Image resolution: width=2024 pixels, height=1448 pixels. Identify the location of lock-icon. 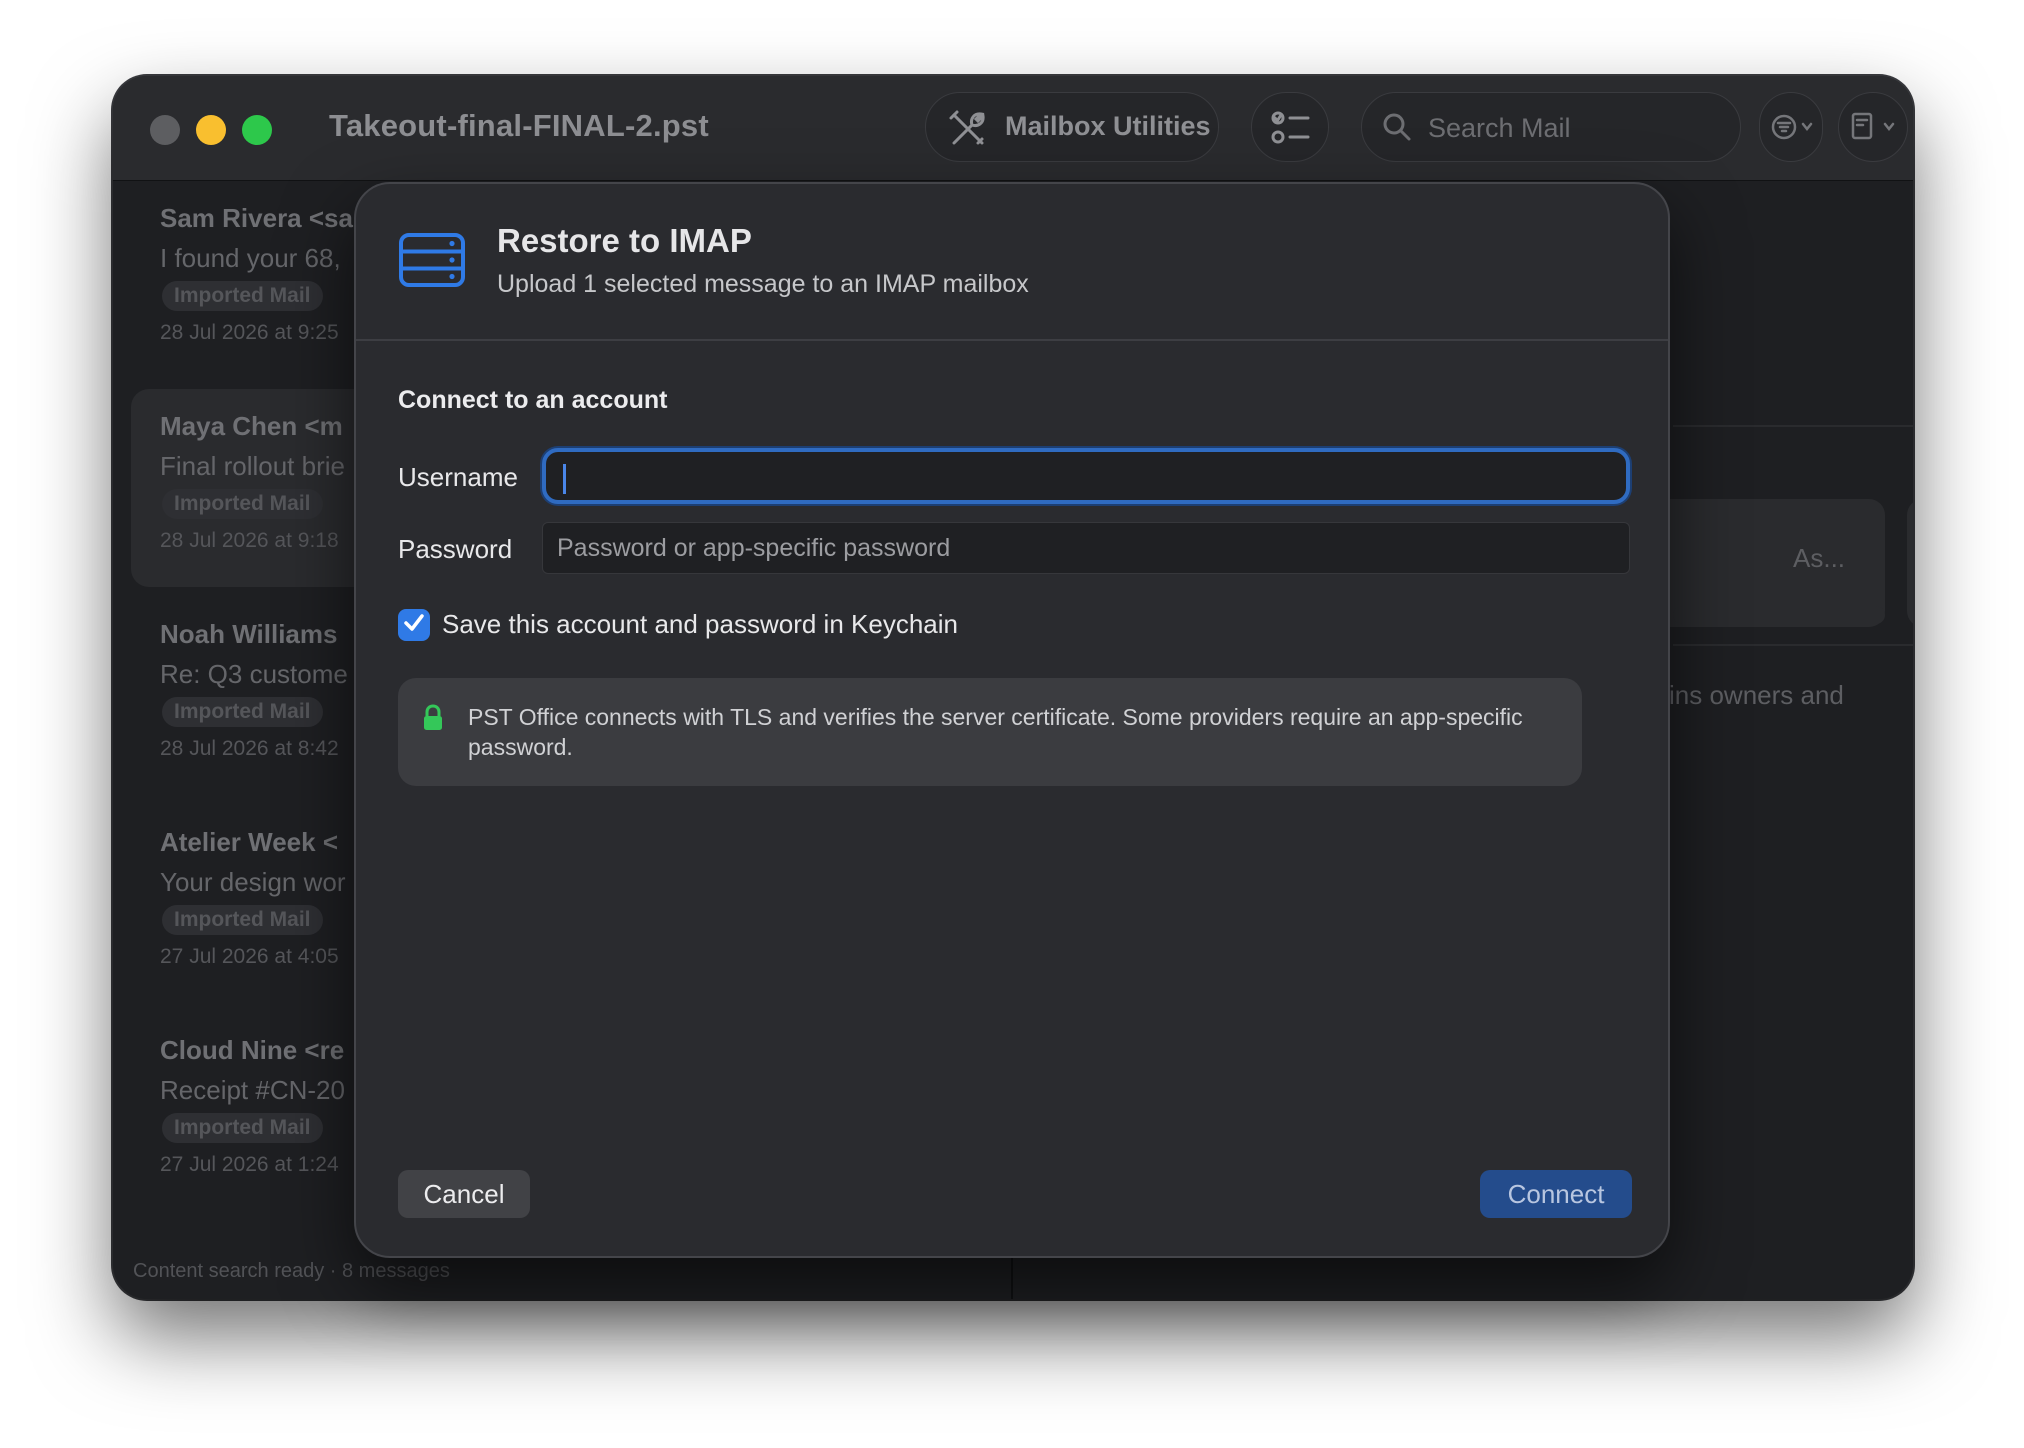
(433, 720).